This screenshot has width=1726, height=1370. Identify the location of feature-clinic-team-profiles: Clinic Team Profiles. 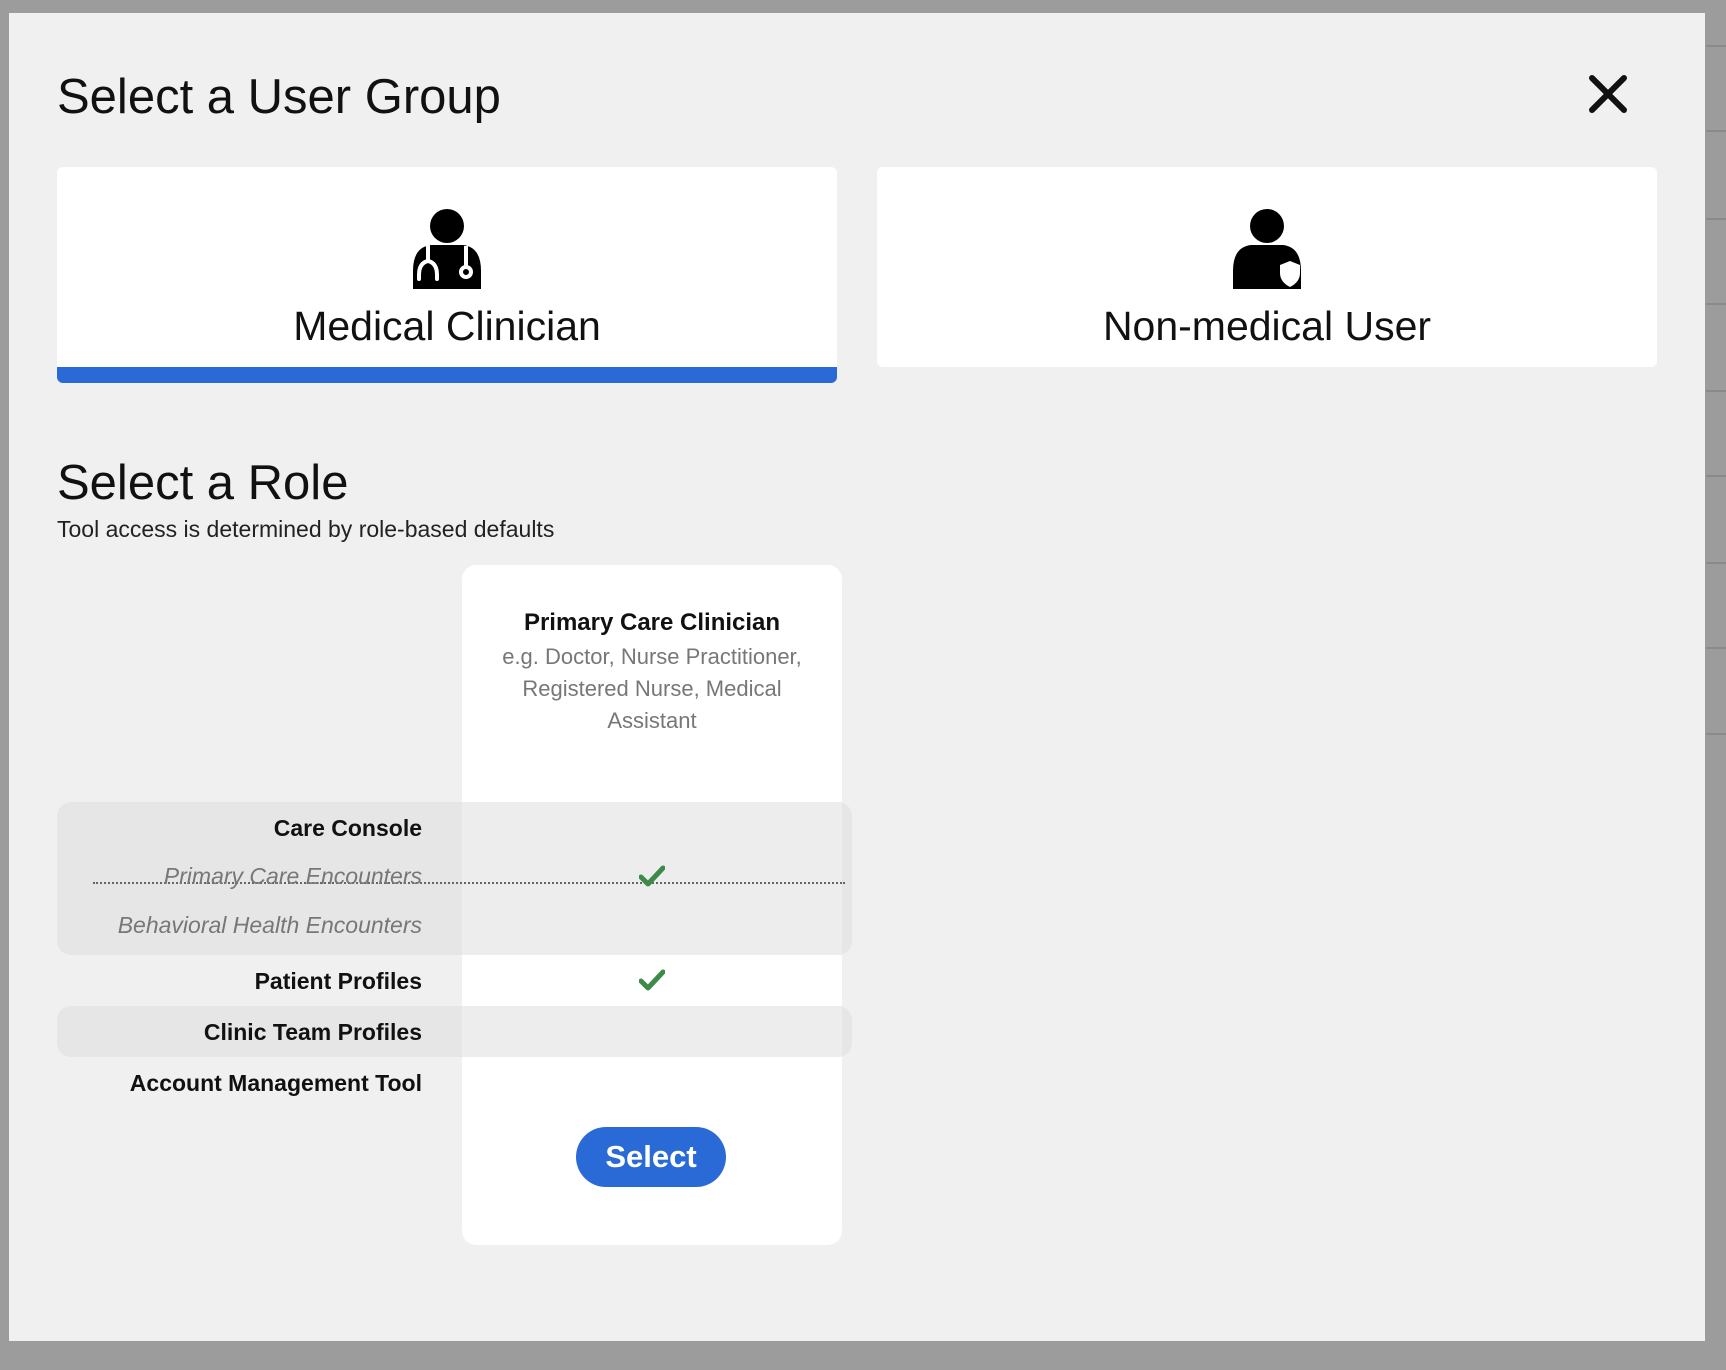
(312, 1032).